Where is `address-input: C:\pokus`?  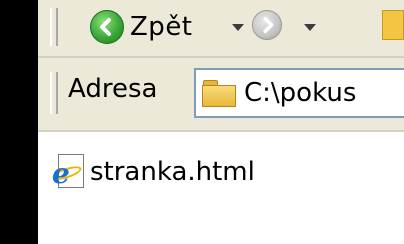
address-input: C:\pokus is located at coordinates (299, 93).